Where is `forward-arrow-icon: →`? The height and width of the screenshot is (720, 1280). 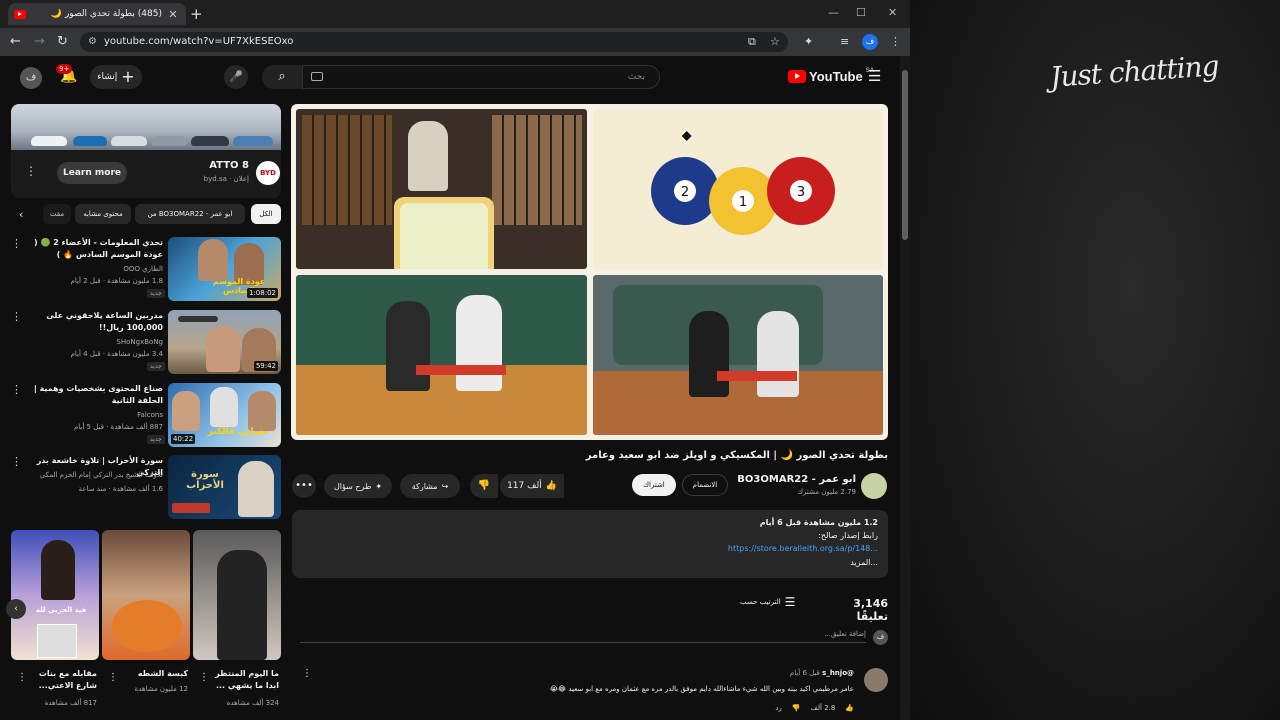 forward-arrow-icon: → is located at coordinates (39, 41).